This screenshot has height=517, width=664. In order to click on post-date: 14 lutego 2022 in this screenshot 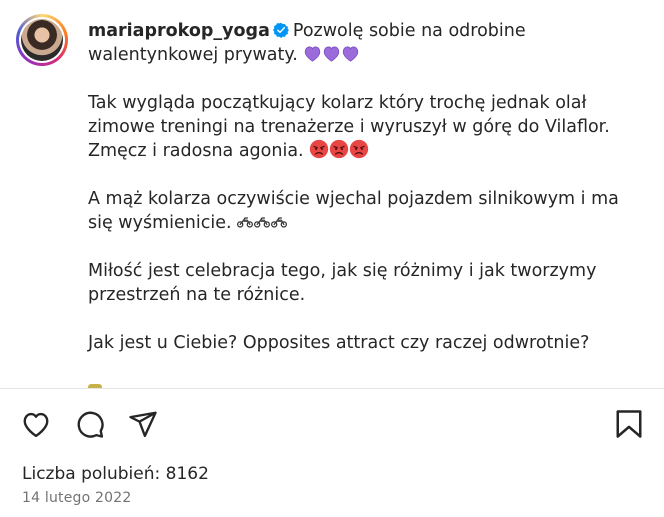, I will do `click(76, 498)`.